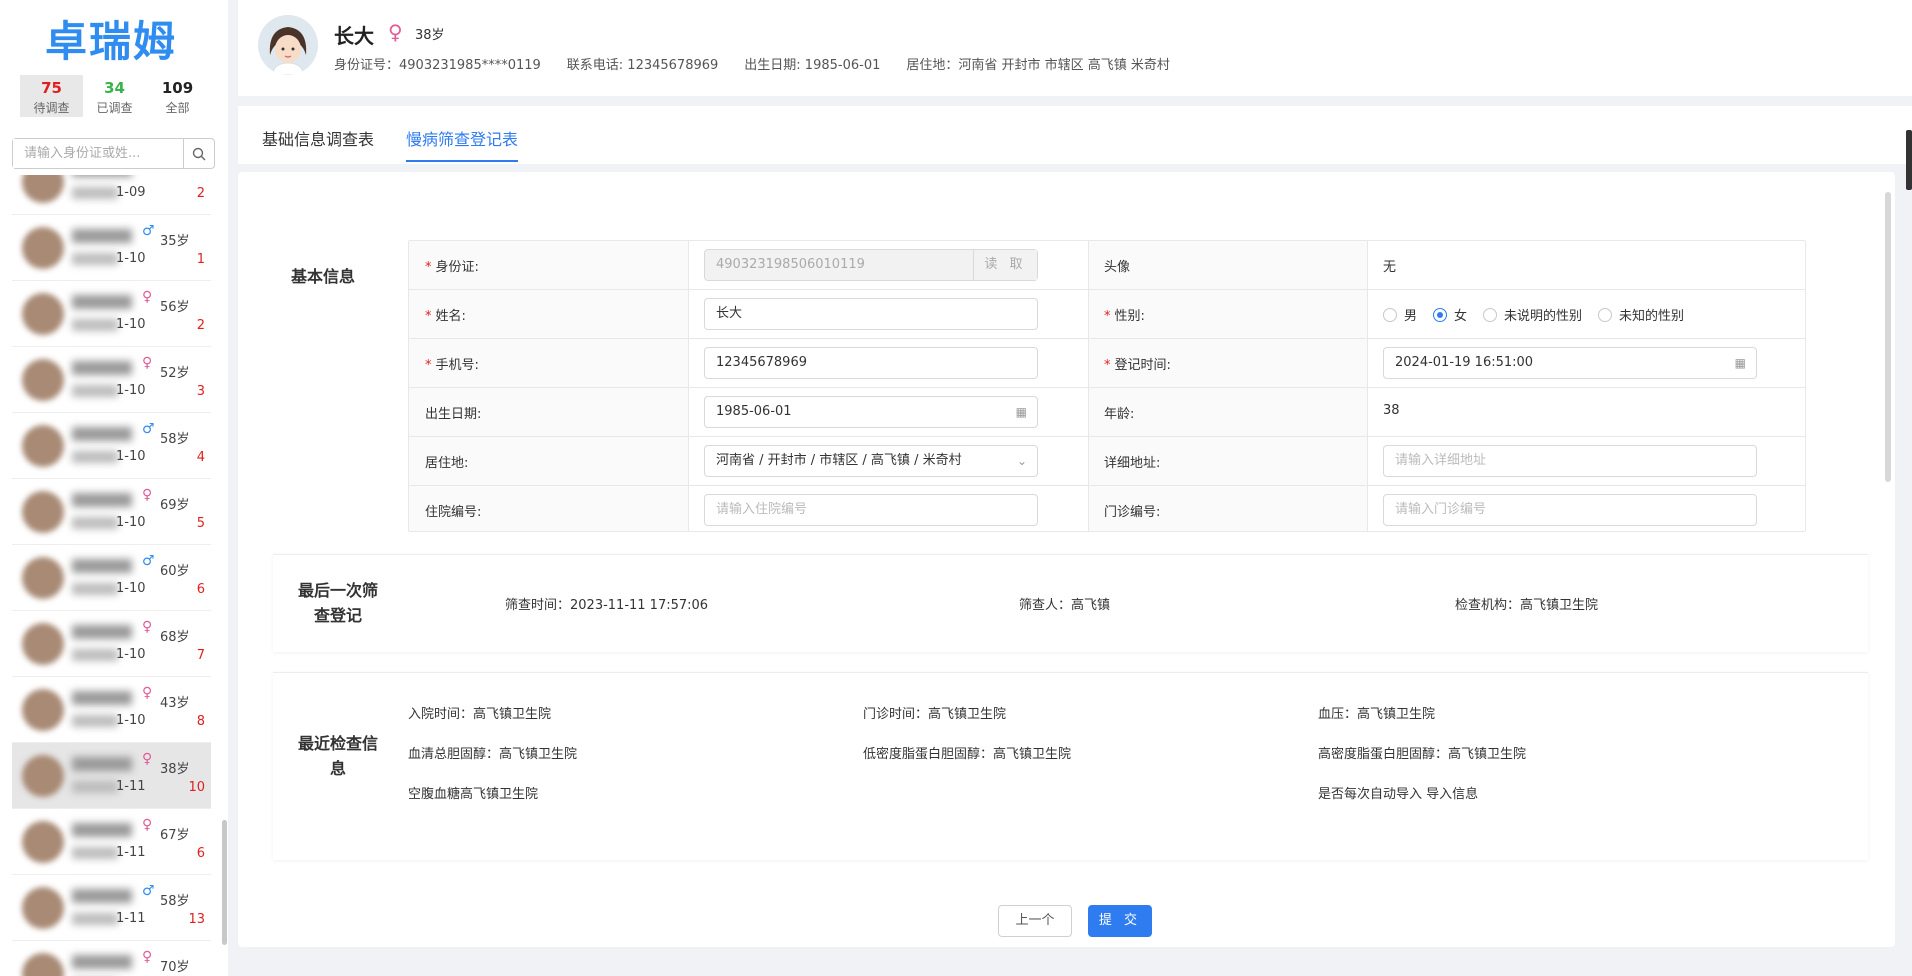 This screenshot has width=1912, height=976. What do you see at coordinates (1120, 921) in the screenshot?
I see `submit-button: 提 交` at bounding box center [1120, 921].